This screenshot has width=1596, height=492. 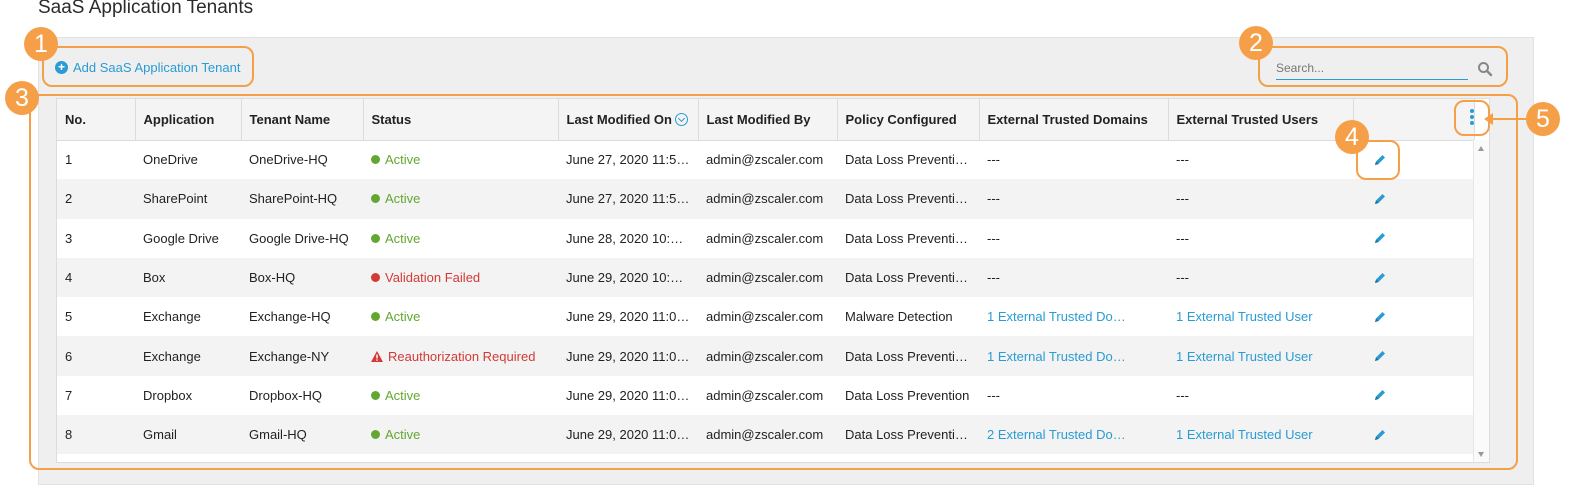 What do you see at coordinates (1543, 119) in the screenshot?
I see `callout-badge-5: 5` at bounding box center [1543, 119].